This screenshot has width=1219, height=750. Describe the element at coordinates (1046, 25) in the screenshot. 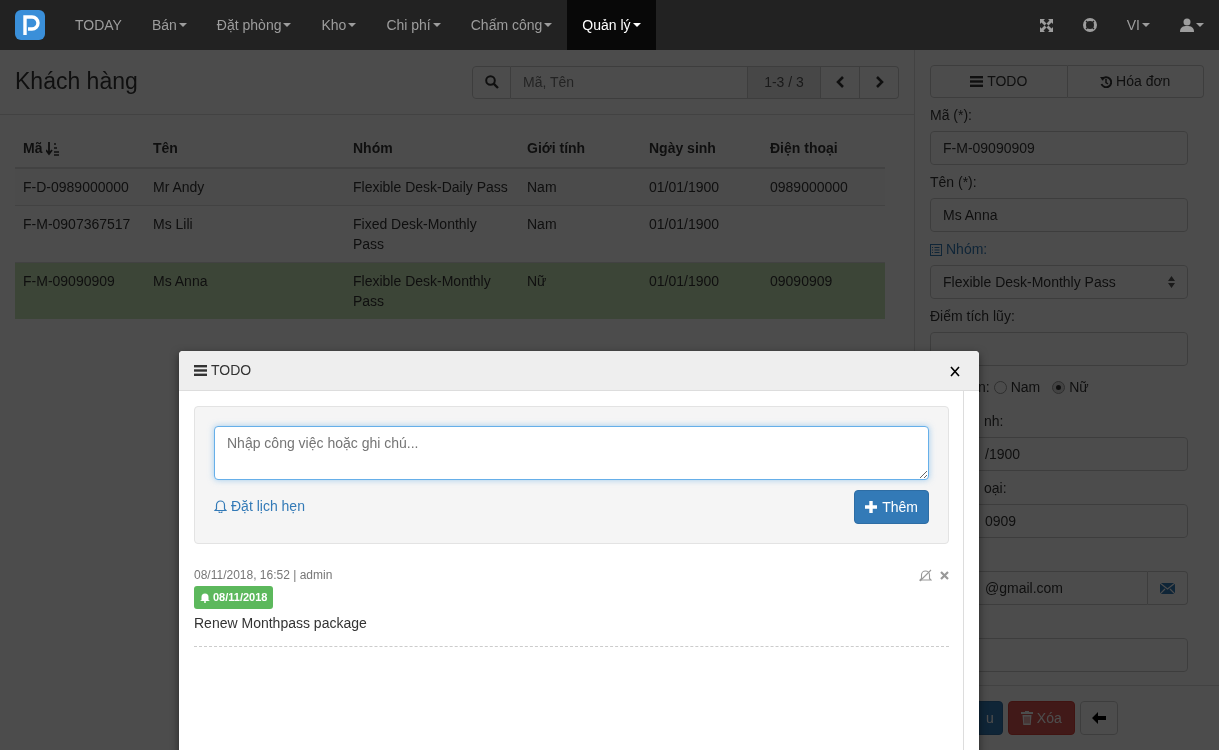

I see `fullscreen-icon` at that location.